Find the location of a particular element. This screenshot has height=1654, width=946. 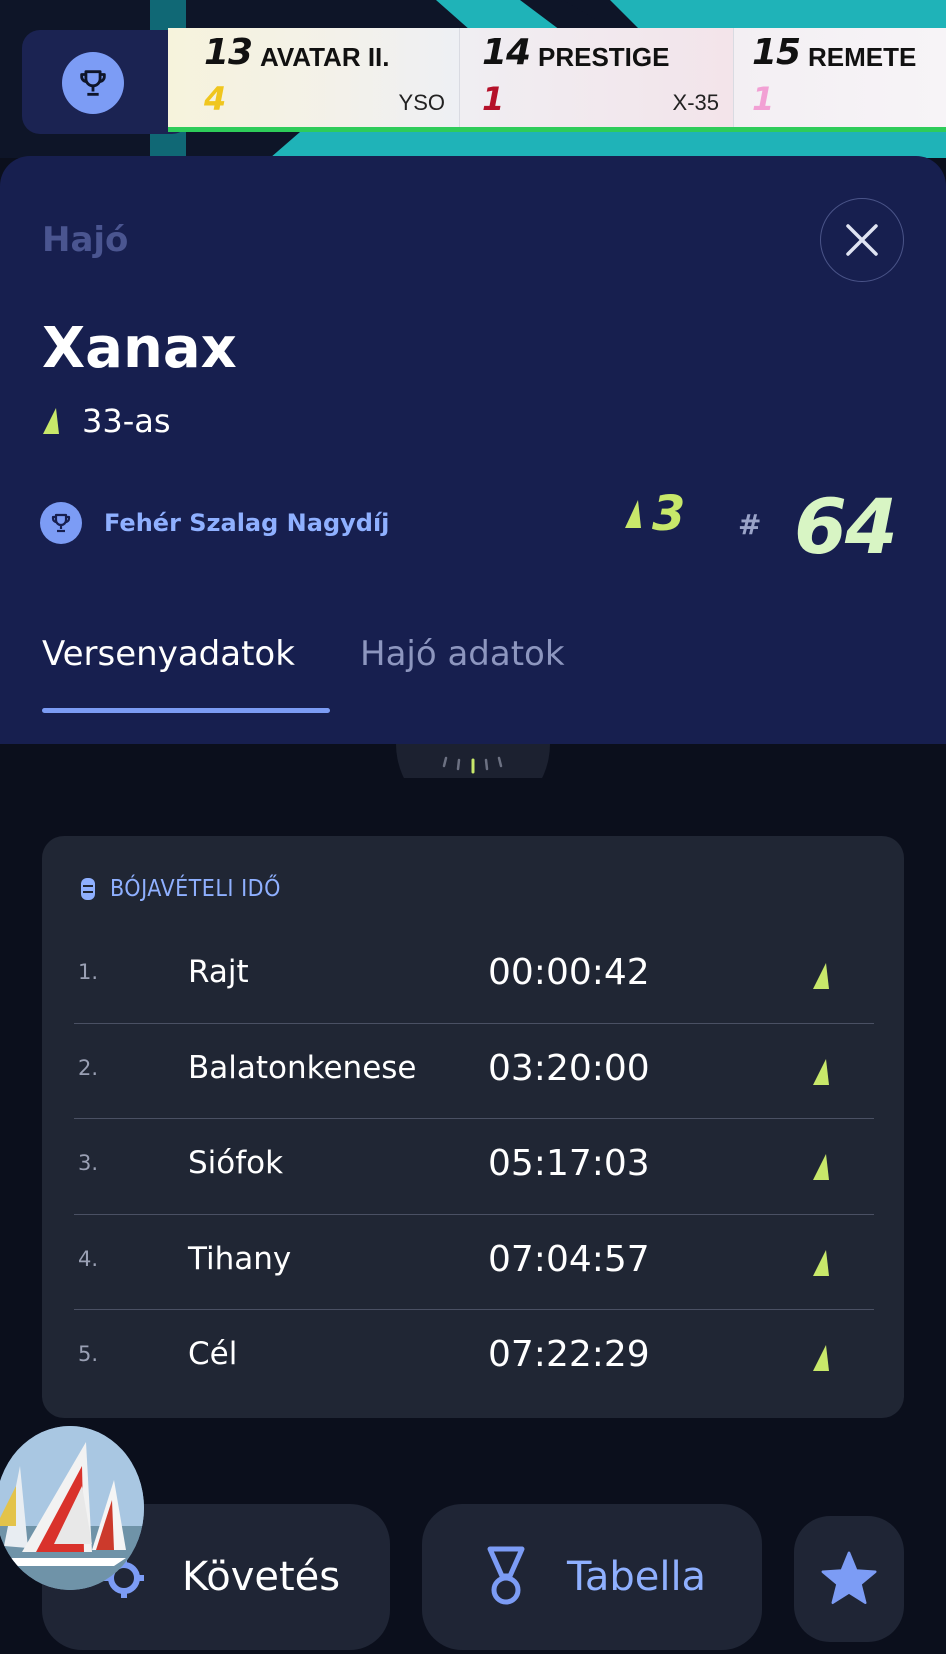

ticker-card: 14 PRESTIGE 1 X-35 is located at coordinates (597, 77).